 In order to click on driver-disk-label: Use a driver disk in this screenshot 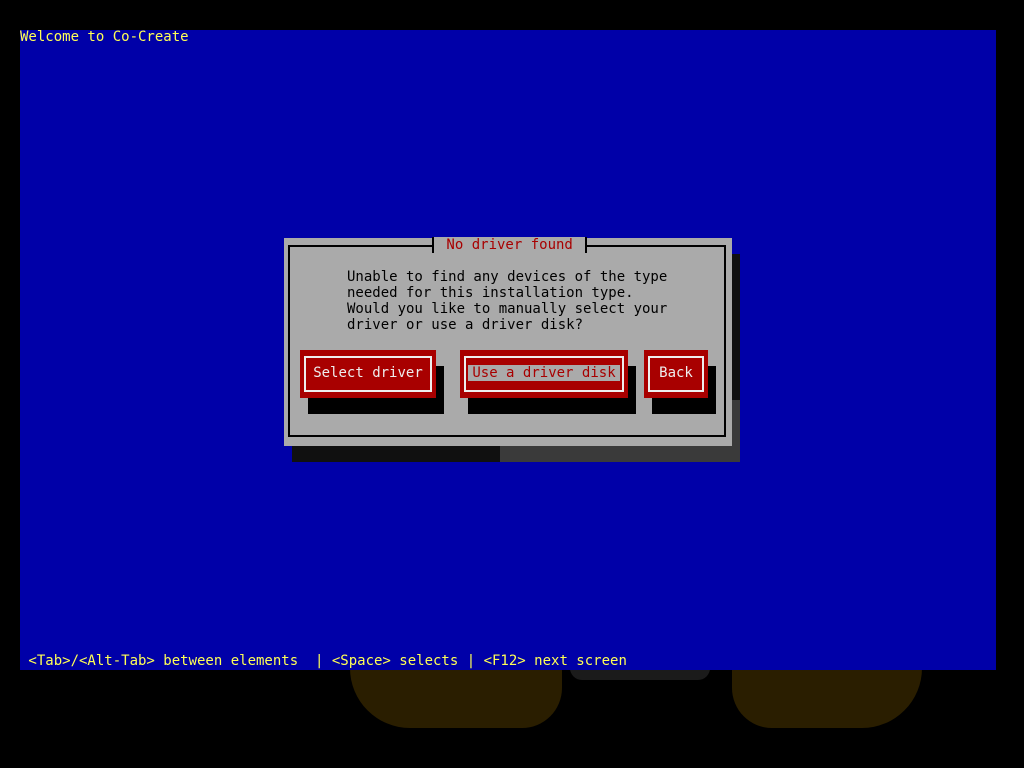, I will do `click(544, 373)`.